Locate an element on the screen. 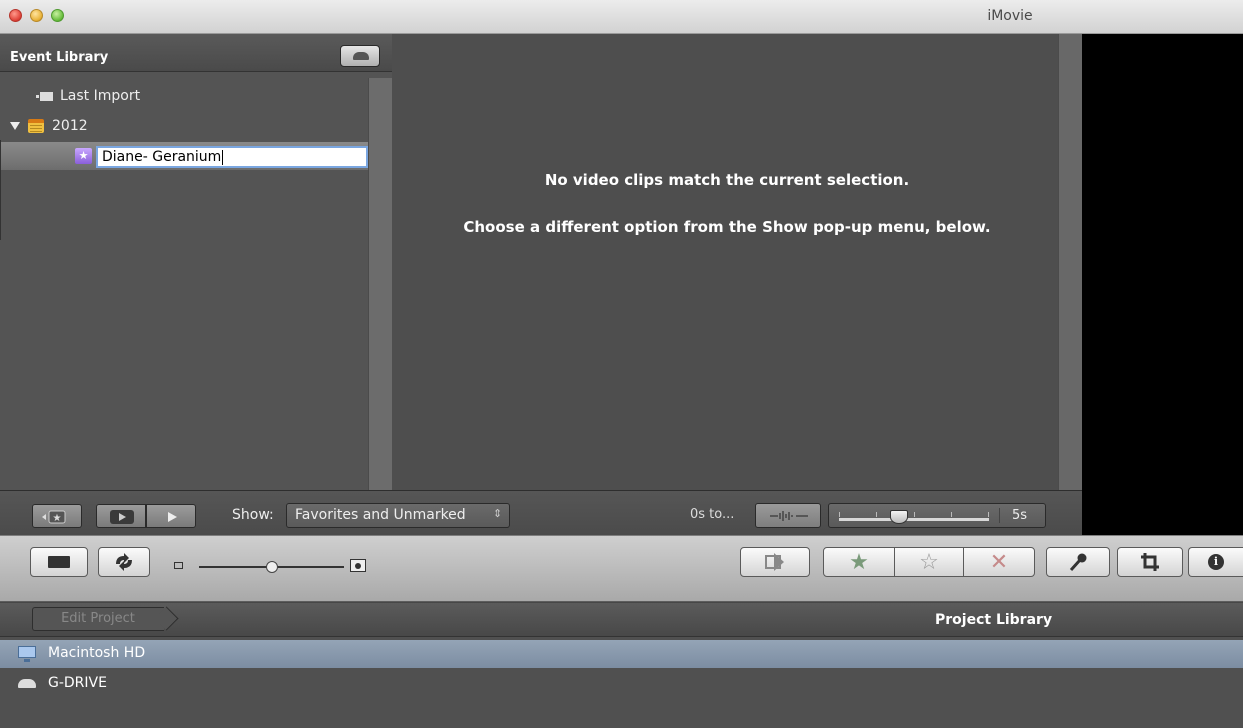  event-library-title: Event Library is located at coordinates (59, 57).